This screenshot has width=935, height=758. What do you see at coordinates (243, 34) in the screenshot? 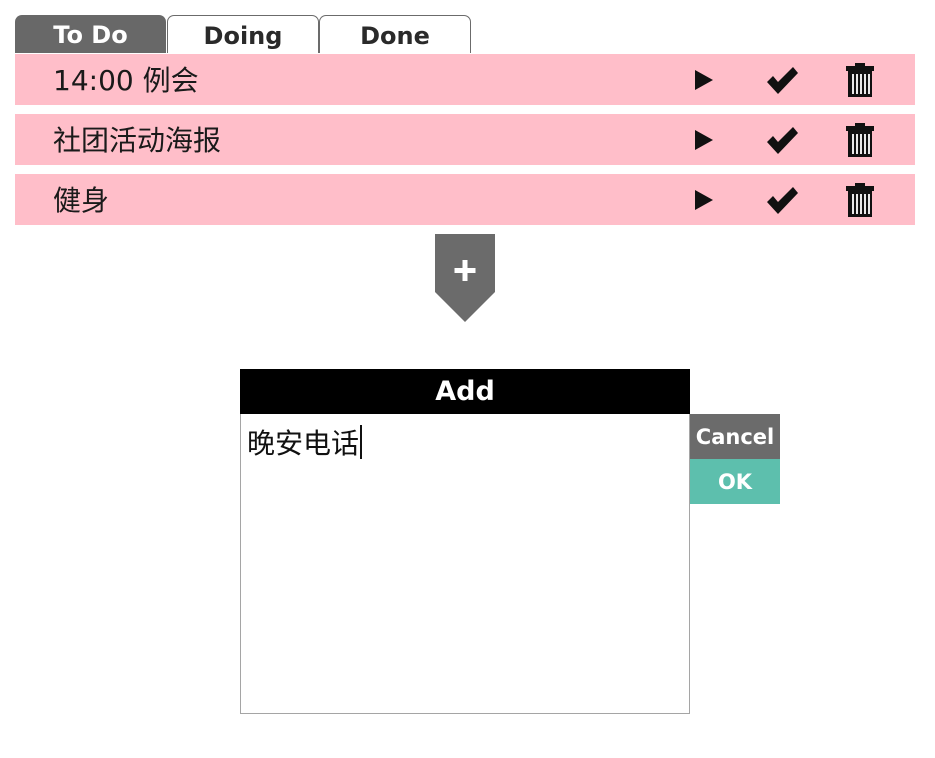
I see `tab-doing: Doing` at bounding box center [243, 34].